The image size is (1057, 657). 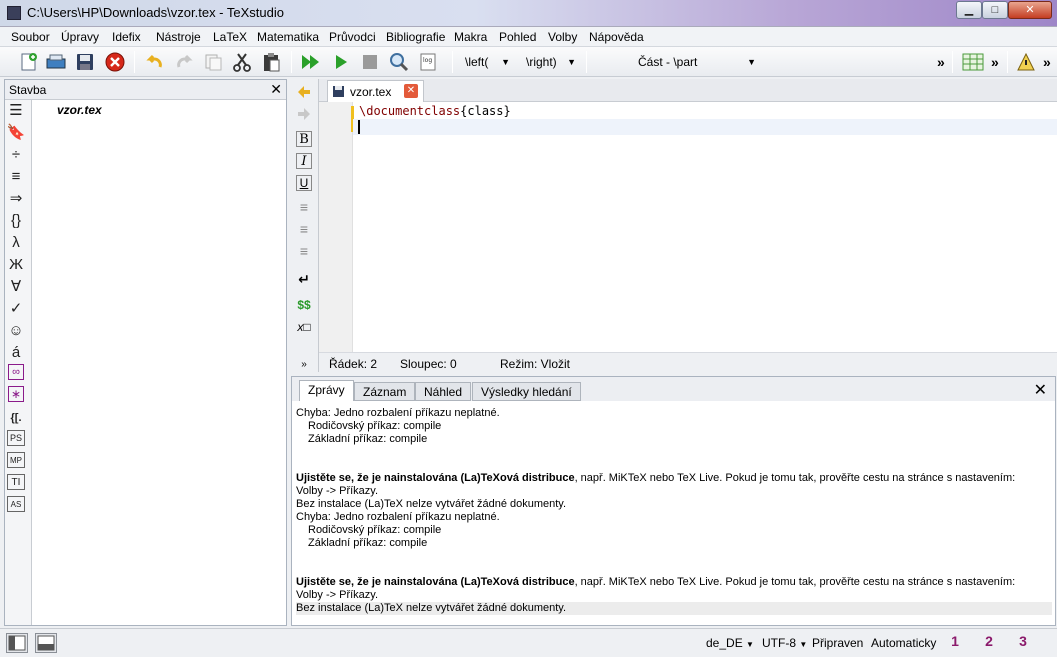 What do you see at coordinates (903, 643) in the screenshot?
I see `spellcheck-mode: Automaticky` at bounding box center [903, 643].